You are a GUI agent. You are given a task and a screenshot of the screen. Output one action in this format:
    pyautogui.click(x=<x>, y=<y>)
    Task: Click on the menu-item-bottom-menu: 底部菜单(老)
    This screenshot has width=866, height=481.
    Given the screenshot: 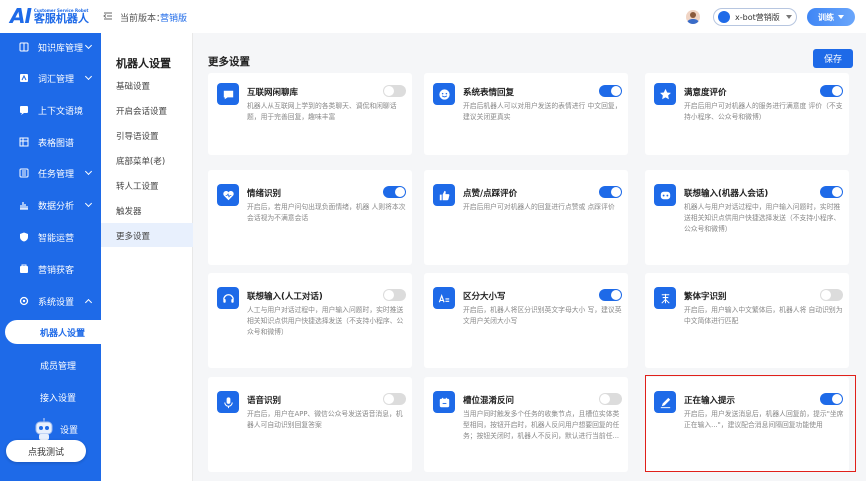 What is the action you would take?
    pyautogui.click(x=147, y=160)
    